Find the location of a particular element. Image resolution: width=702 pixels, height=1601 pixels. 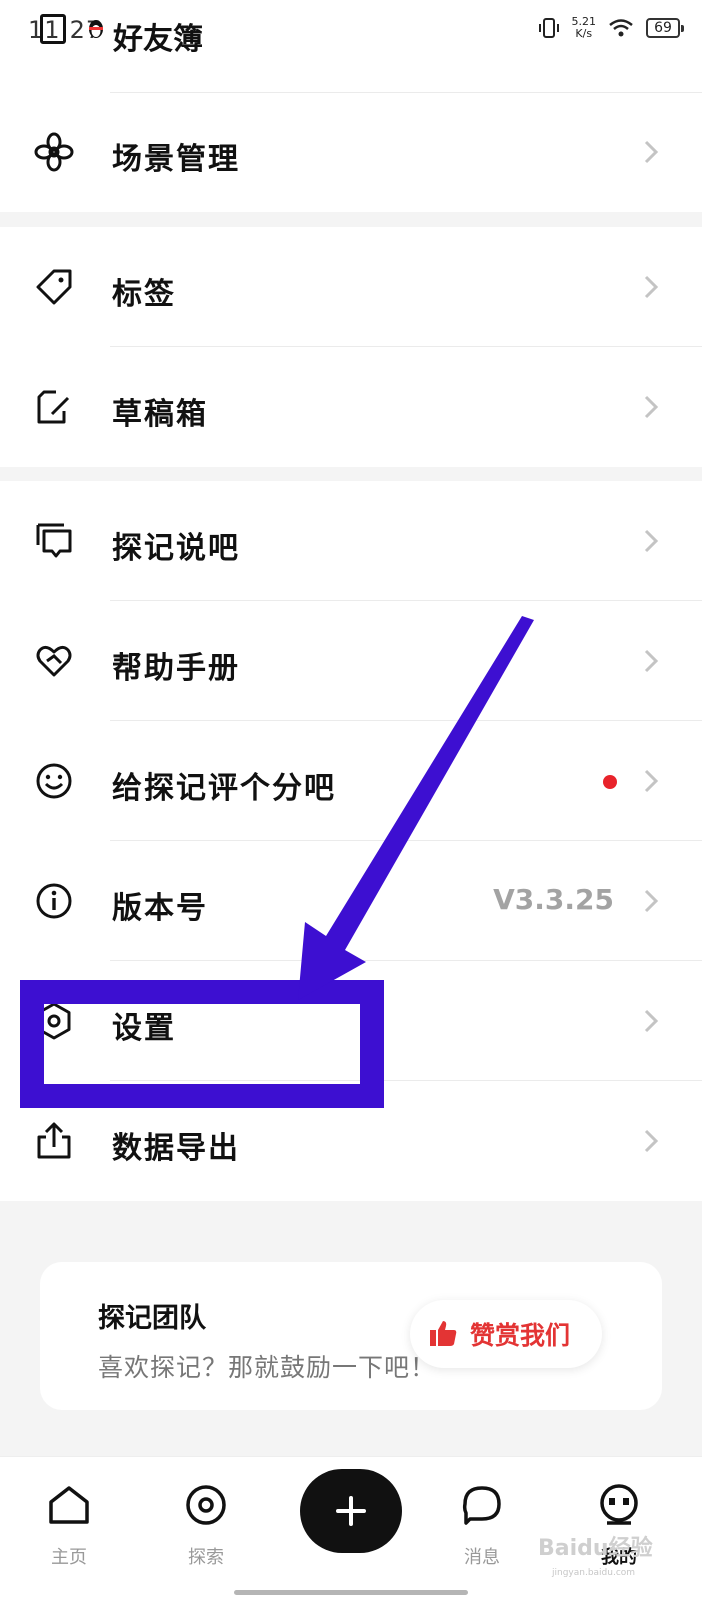

team-card: 探记团队 喜欢探记？那就鼓励一下吧！ 赞赏我们 is located at coordinates (351, 1336).